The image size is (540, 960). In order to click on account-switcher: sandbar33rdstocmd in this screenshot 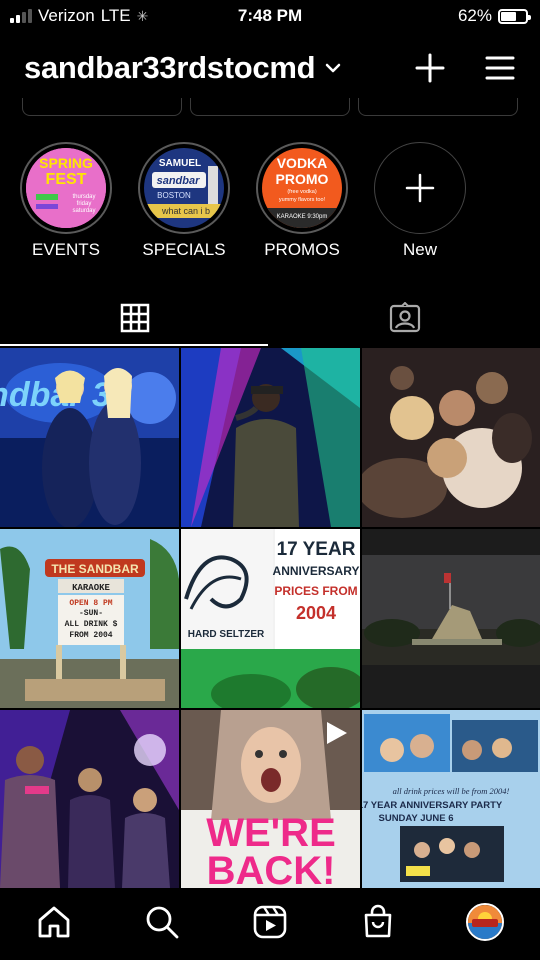, I will do `click(182, 68)`.